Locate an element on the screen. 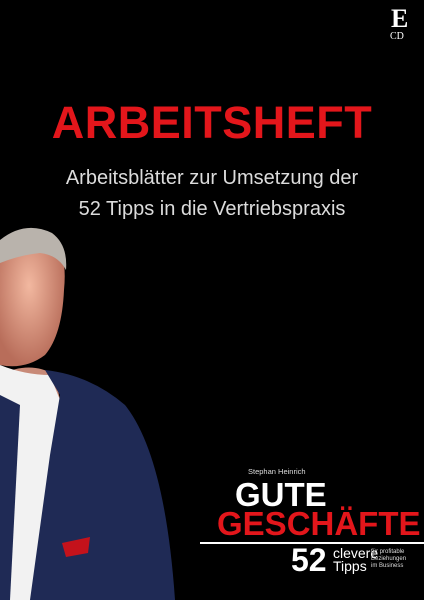 Image resolution: width=424 pixels, height=600 pixels. tagline-line-3: im Business is located at coordinates (387, 566).